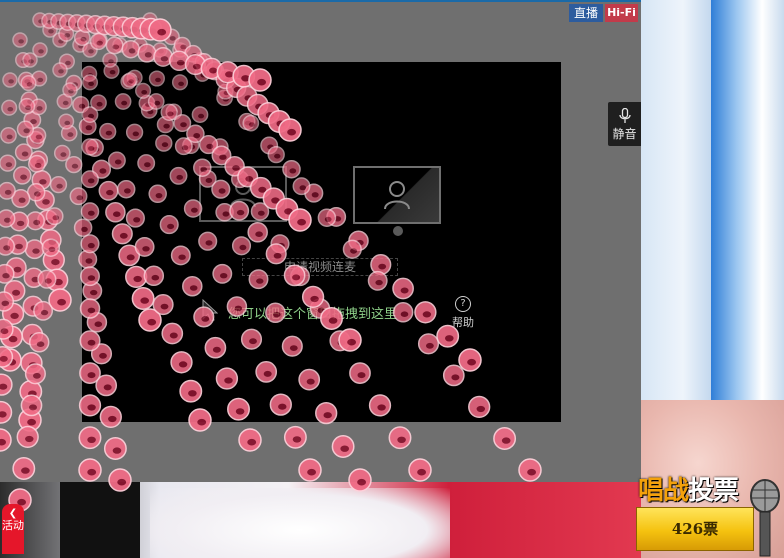 This screenshot has height=558, width=784. I want to click on bottom-camera-feed, so click(320, 520).